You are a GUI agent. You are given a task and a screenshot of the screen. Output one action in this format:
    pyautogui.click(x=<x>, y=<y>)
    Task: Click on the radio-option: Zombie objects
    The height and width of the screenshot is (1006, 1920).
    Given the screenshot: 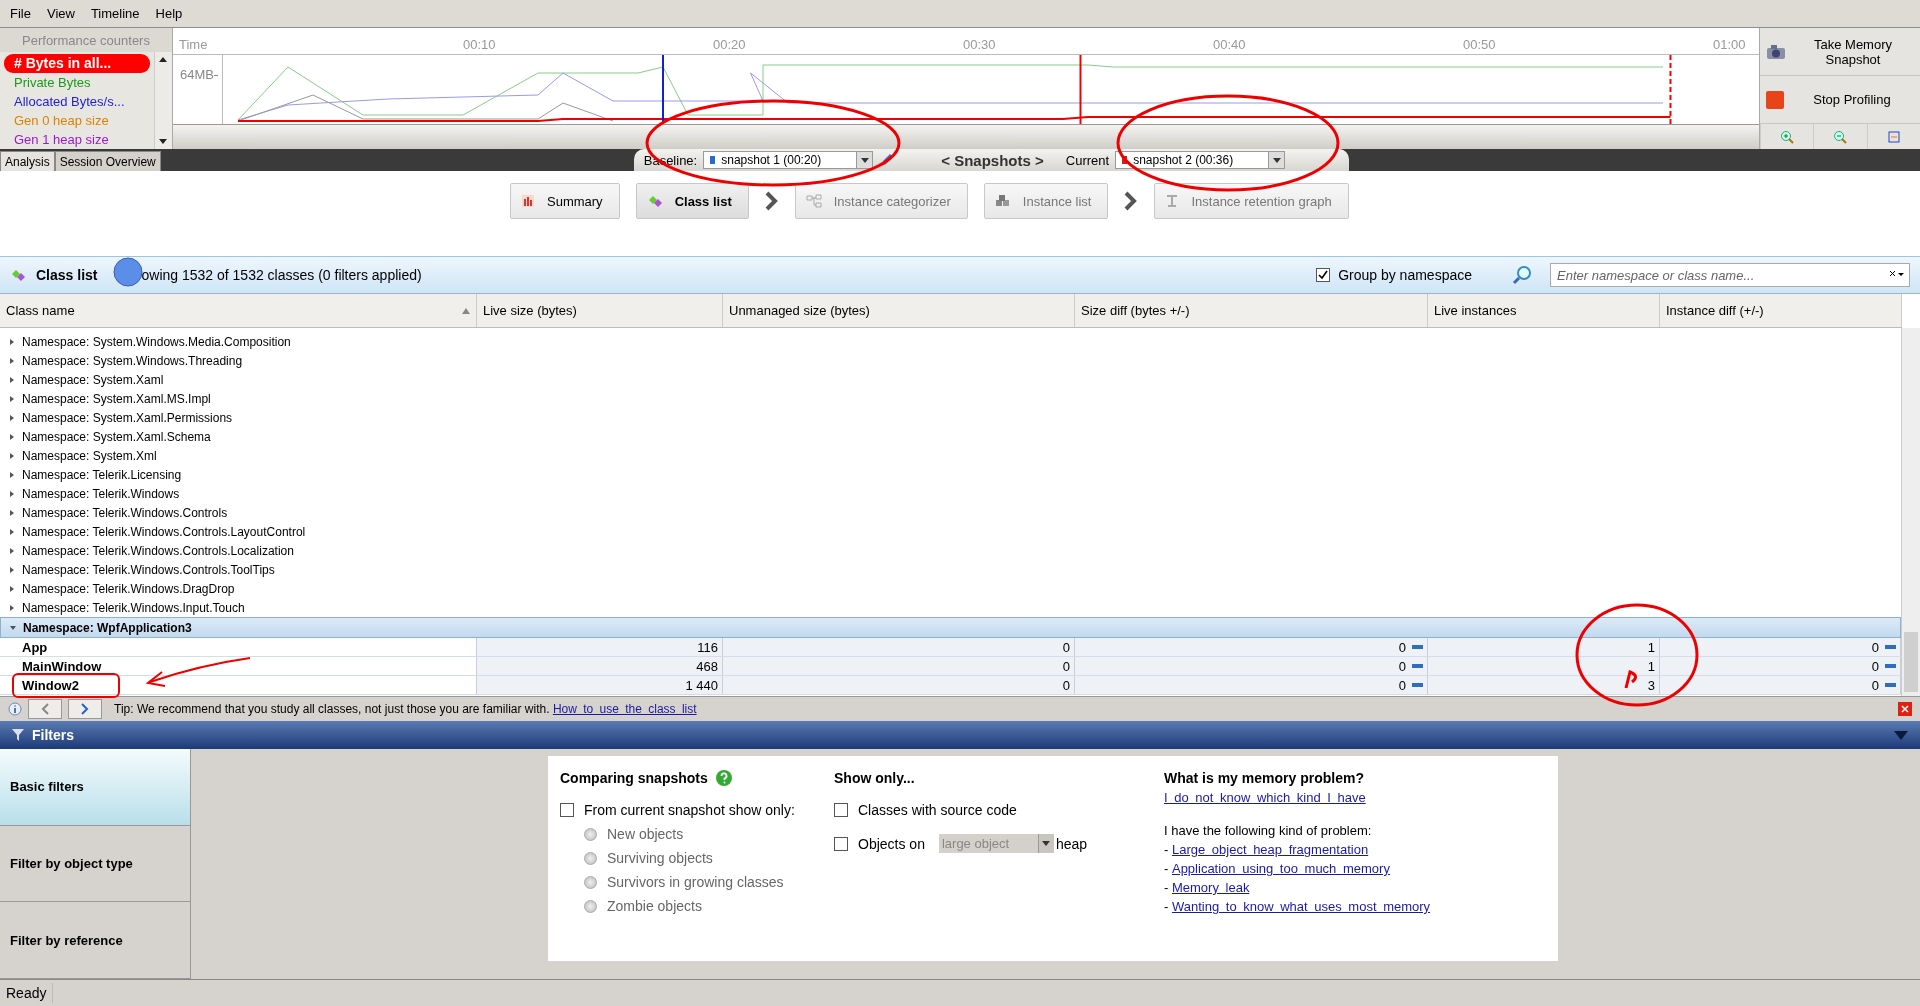 What is the action you would take?
    pyautogui.click(x=709, y=906)
    